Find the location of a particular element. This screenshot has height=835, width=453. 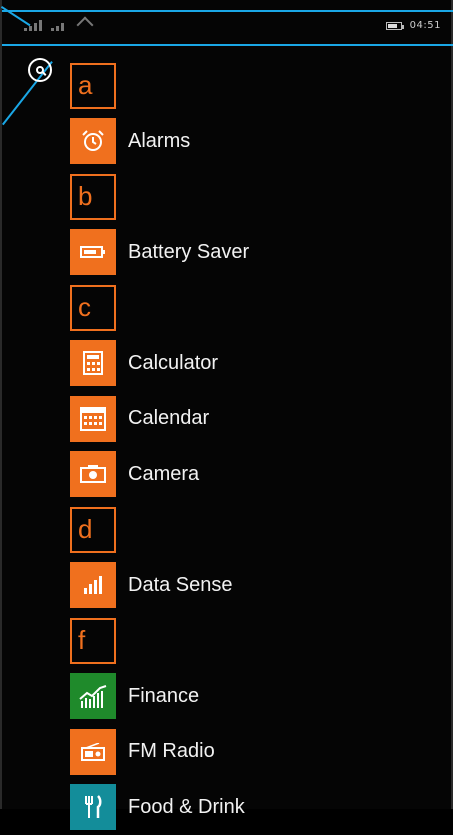

battery-icon is located at coordinates (93, 252).